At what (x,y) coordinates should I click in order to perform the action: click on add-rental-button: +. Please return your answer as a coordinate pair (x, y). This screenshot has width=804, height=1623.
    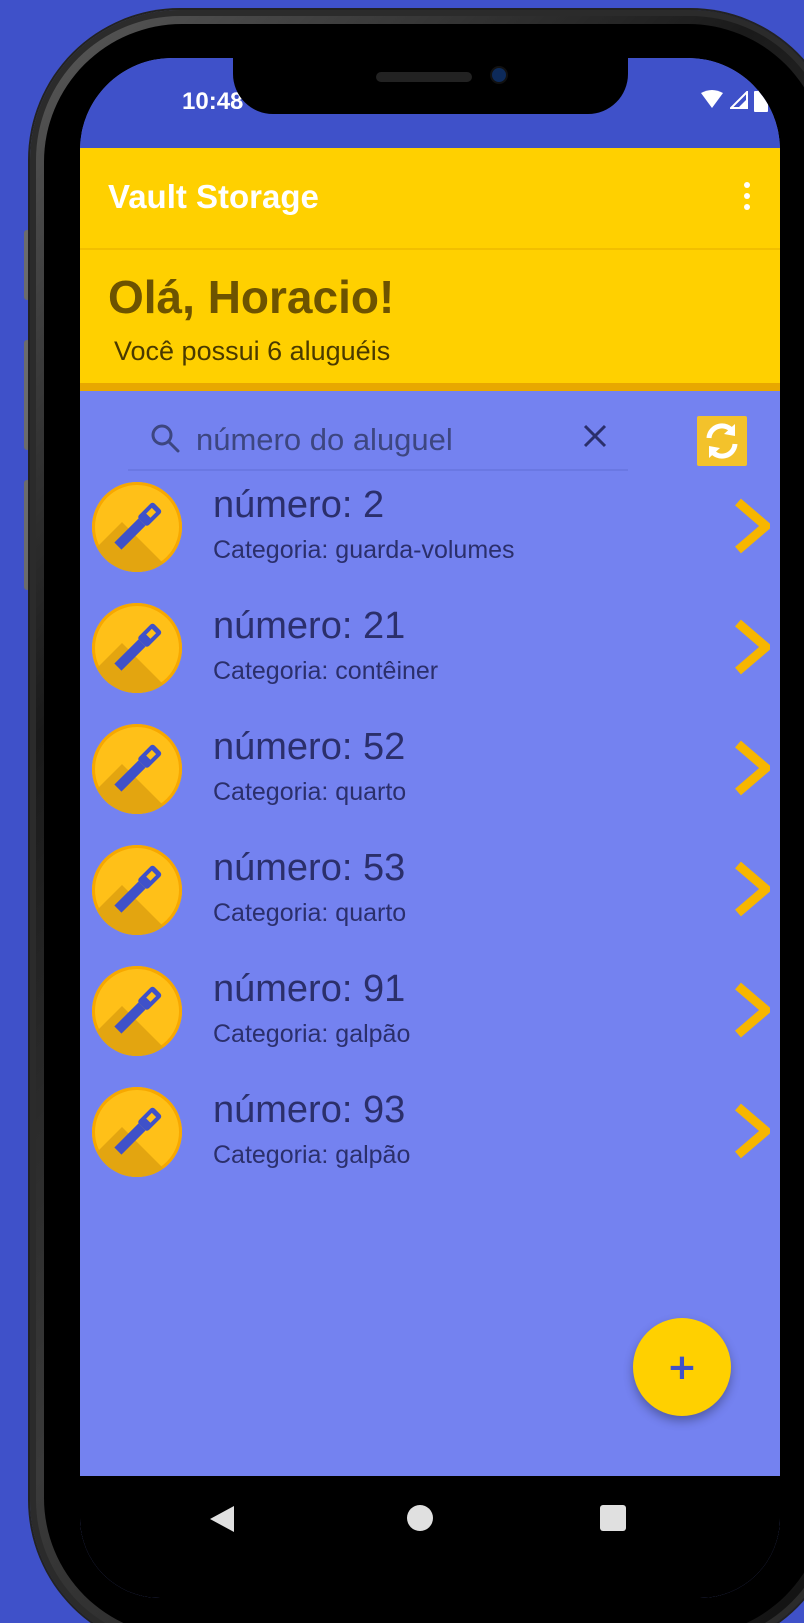
    Looking at the image, I should click on (682, 1367).